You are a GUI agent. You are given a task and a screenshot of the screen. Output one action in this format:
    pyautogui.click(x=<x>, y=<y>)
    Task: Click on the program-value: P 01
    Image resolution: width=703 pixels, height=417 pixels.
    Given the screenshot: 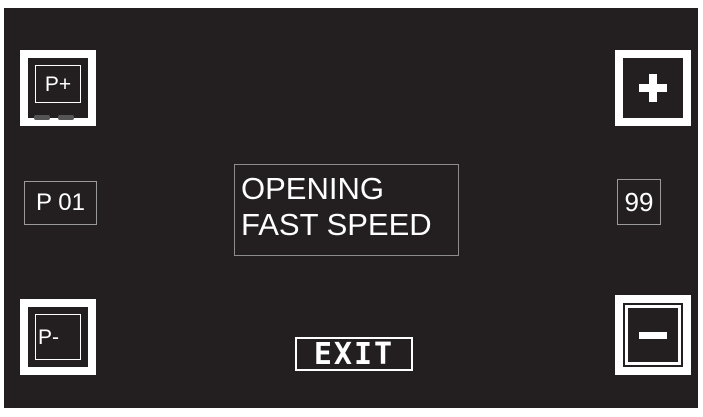 What is the action you would take?
    pyautogui.click(x=60, y=203)
    